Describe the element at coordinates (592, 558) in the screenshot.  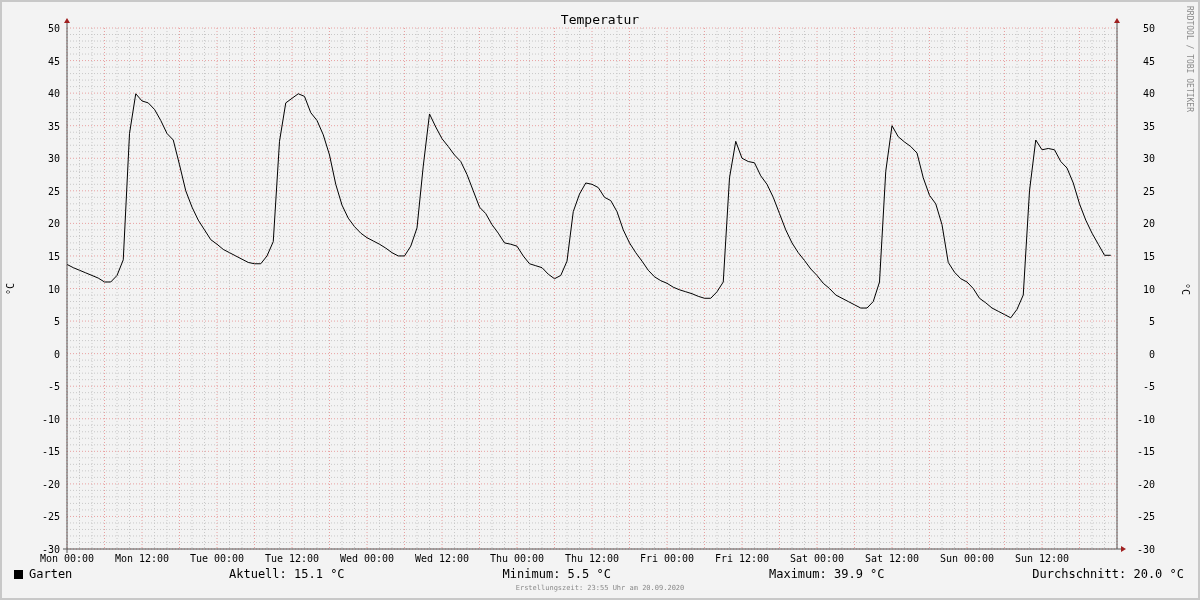
I see `x-tick-label: Thu 12:00` at that location.